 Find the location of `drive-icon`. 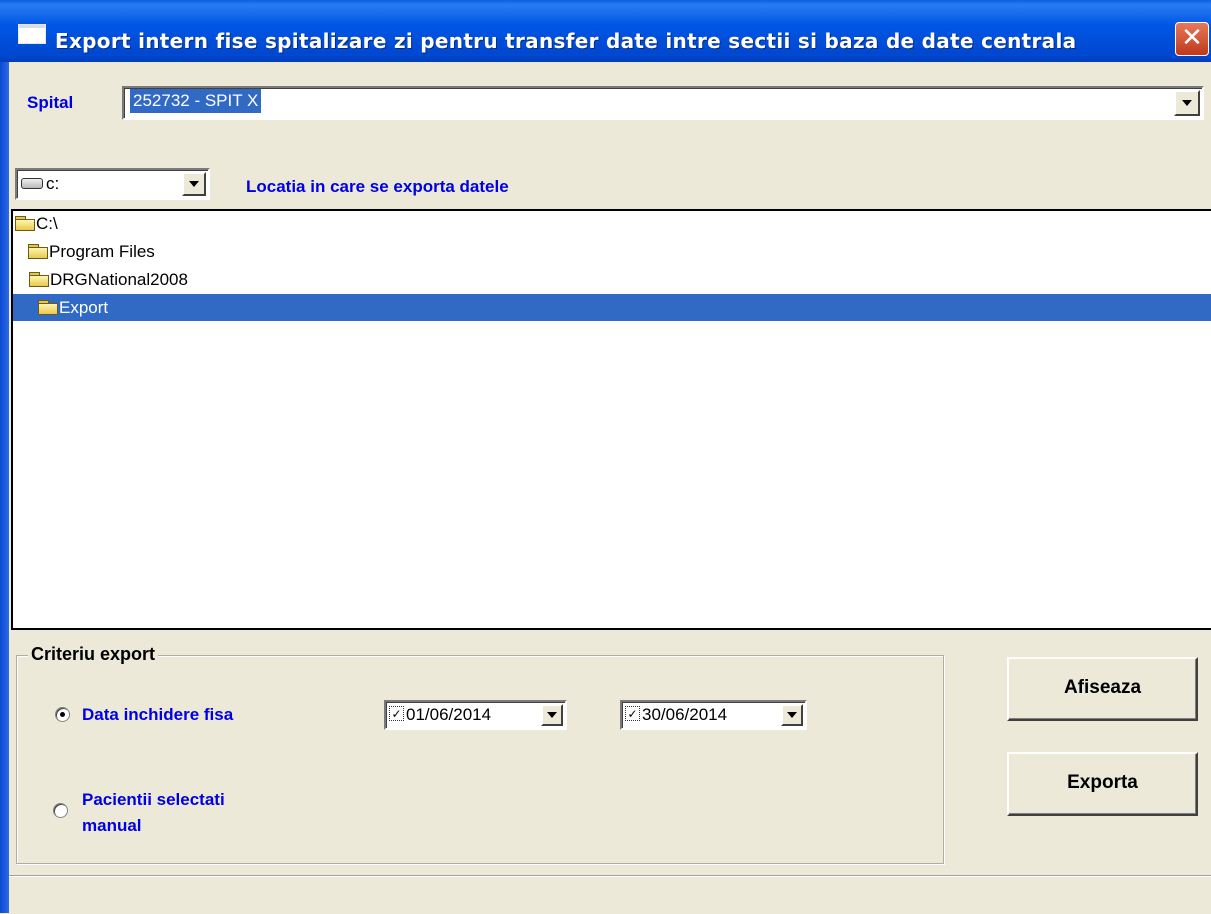

drive-icon is located at coordinates (32, 183).